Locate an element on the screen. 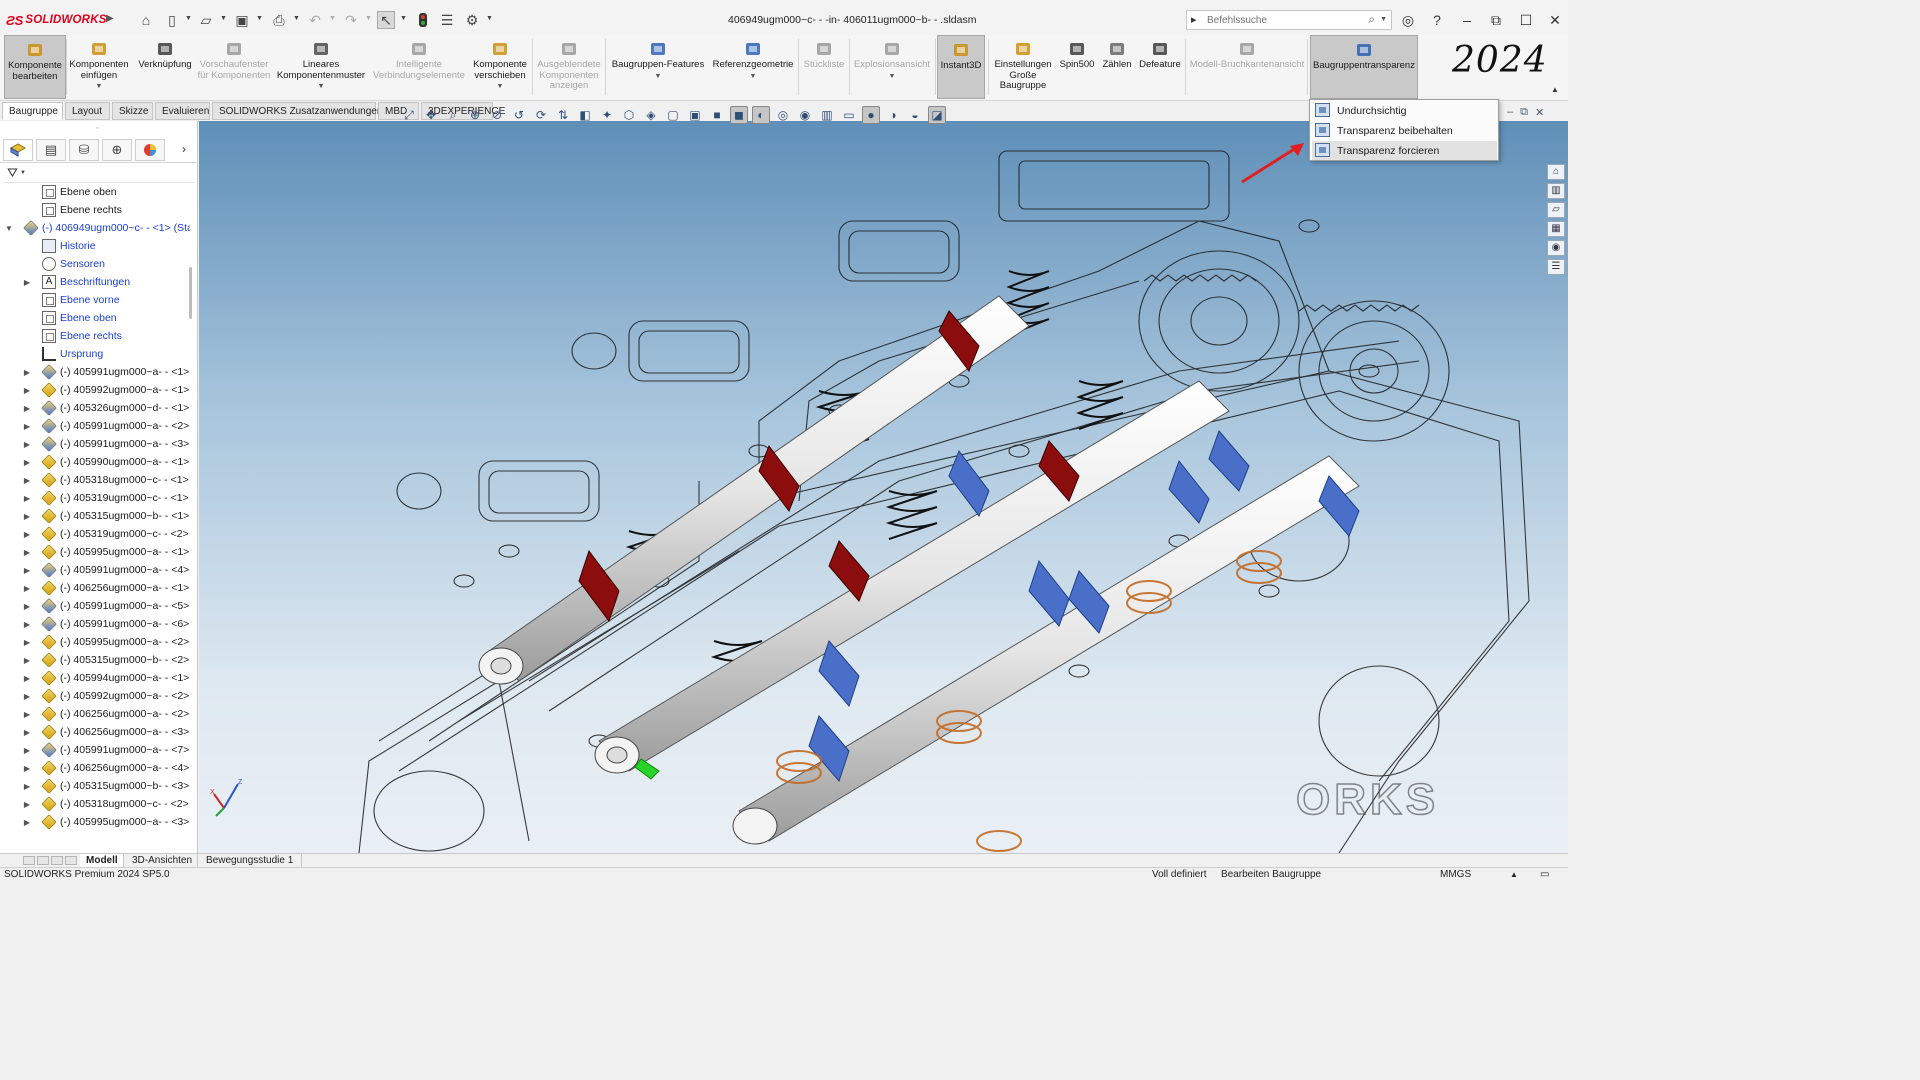 Image resolution: width=1920 pixels, height=1080 pixels. menu-item-transparenz-beibehalten: Transparenz beibehalten is located at coordinates (1404, 130).